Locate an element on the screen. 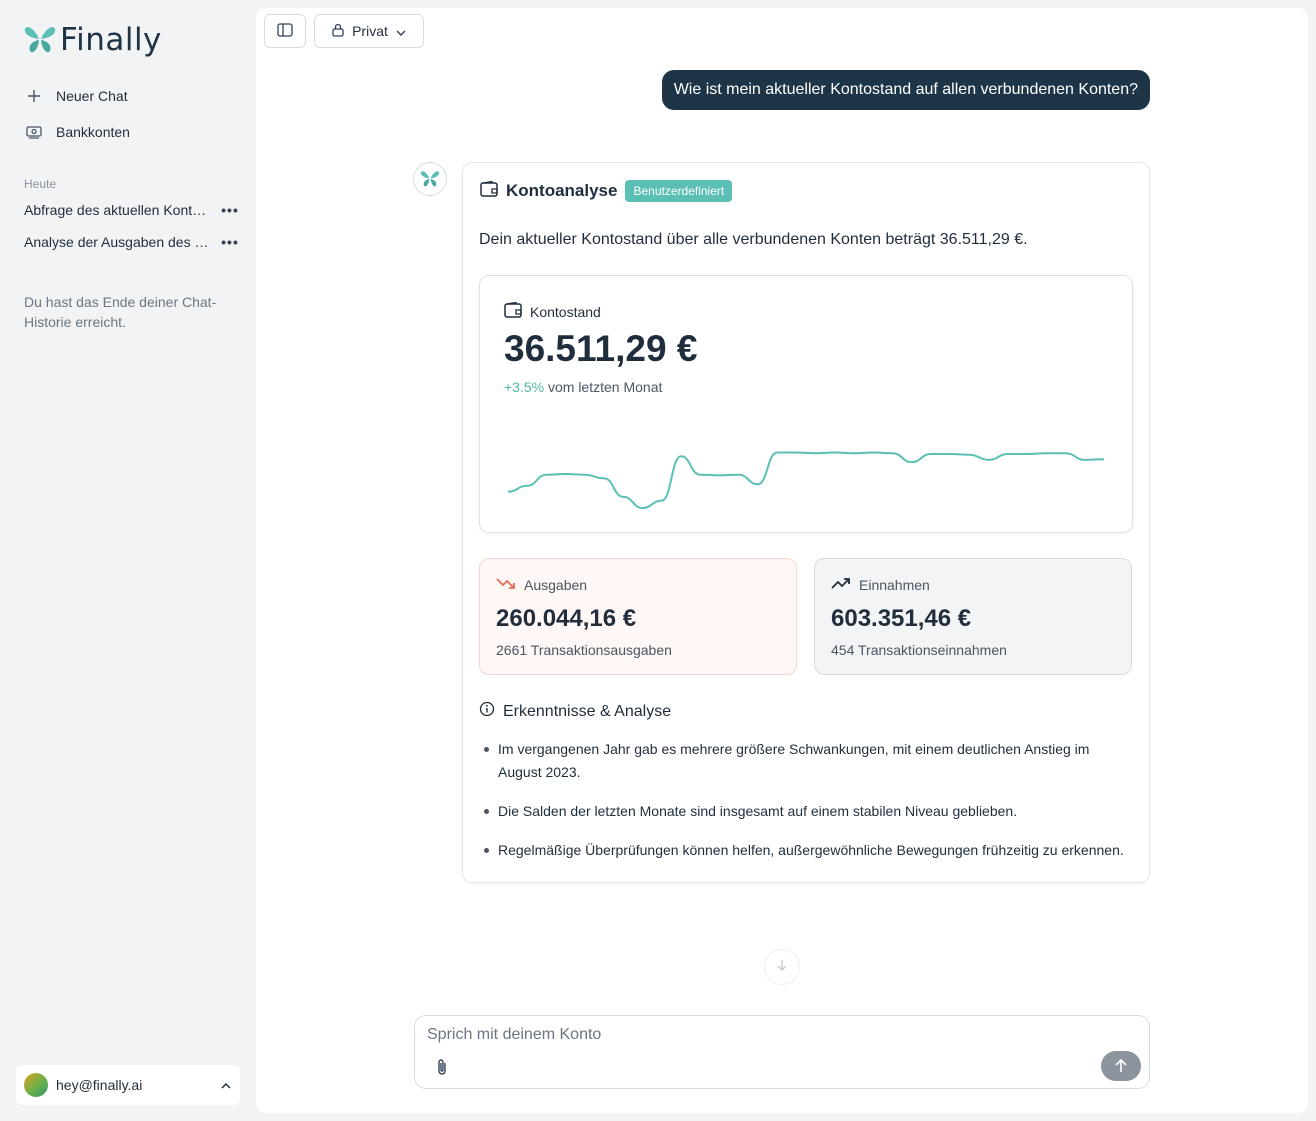 This screenshot has width=1316, height=1121. insights-title: Erkenntnisse & Analyse is located at coordinates (587, 711).